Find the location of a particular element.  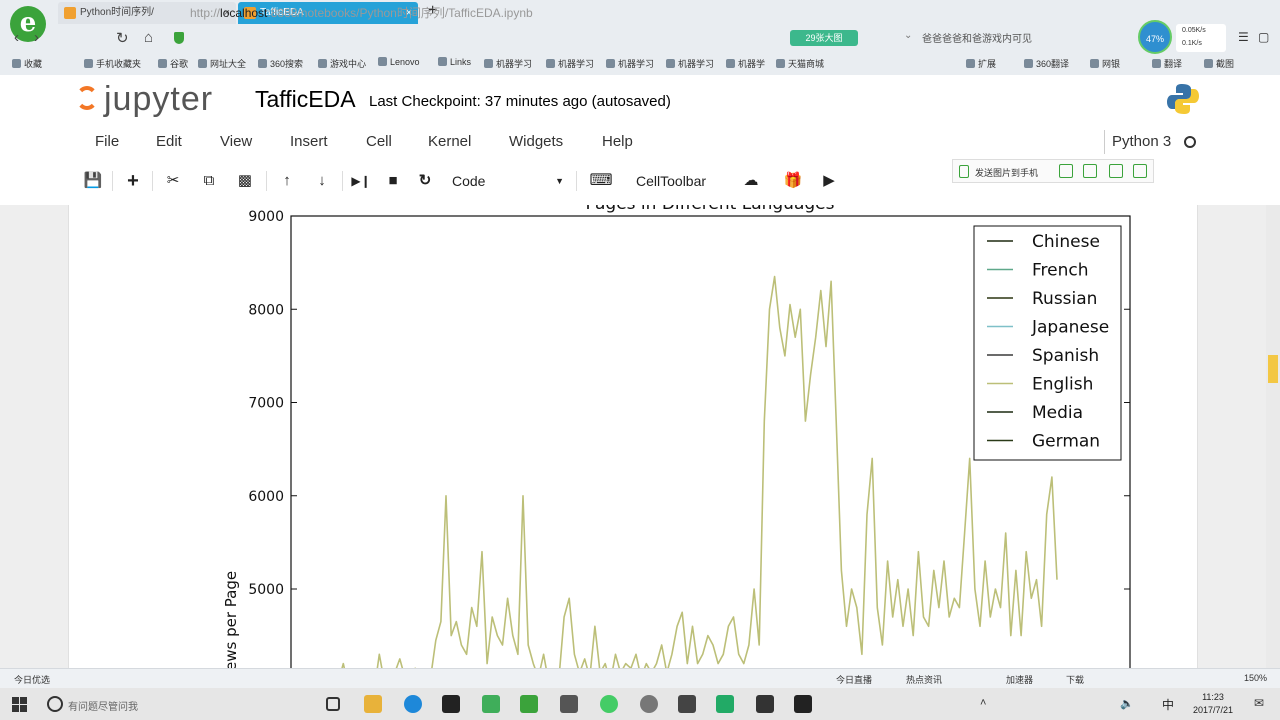

expand-icon is located at coordinates (1066, 171).